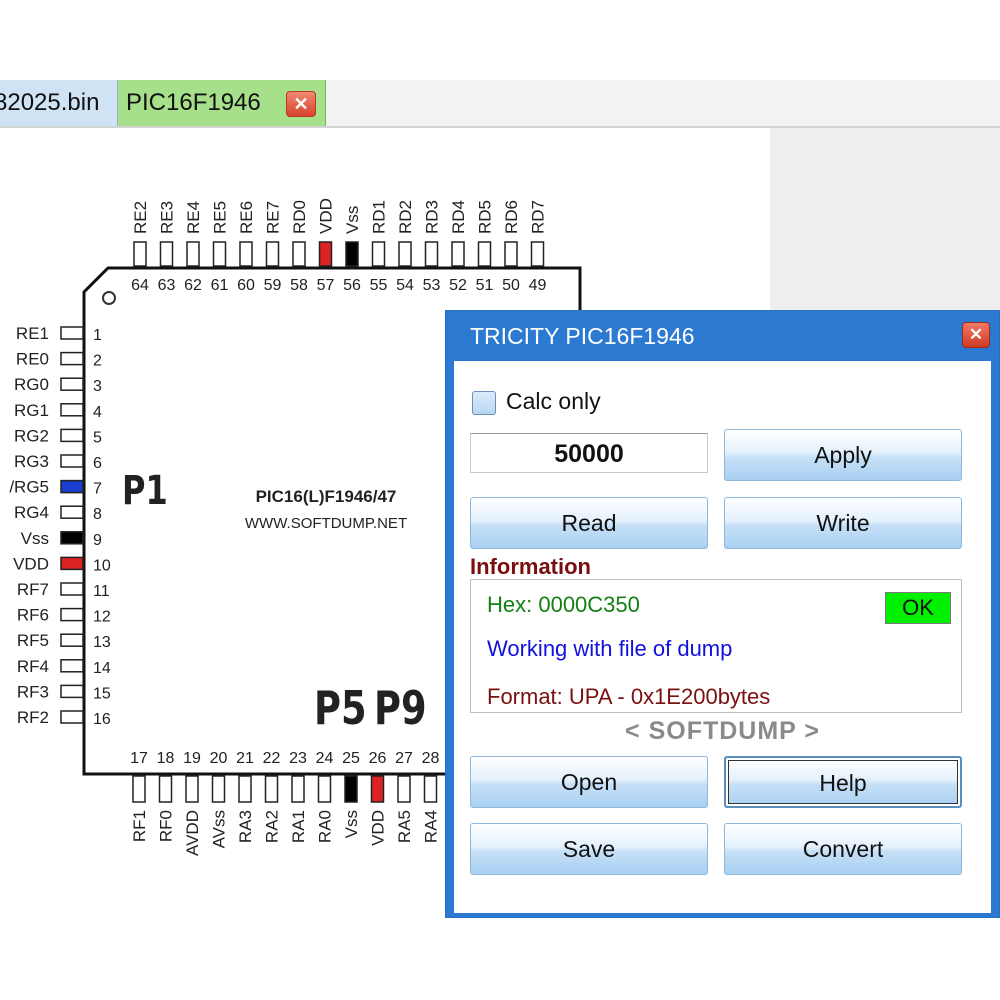 Image resolution: width=1000 pixels, height=1000 pixels. Describe the element at coordinates (299, 217) in the screenshot. I see `top-pin-label-58: RD0` at that location.